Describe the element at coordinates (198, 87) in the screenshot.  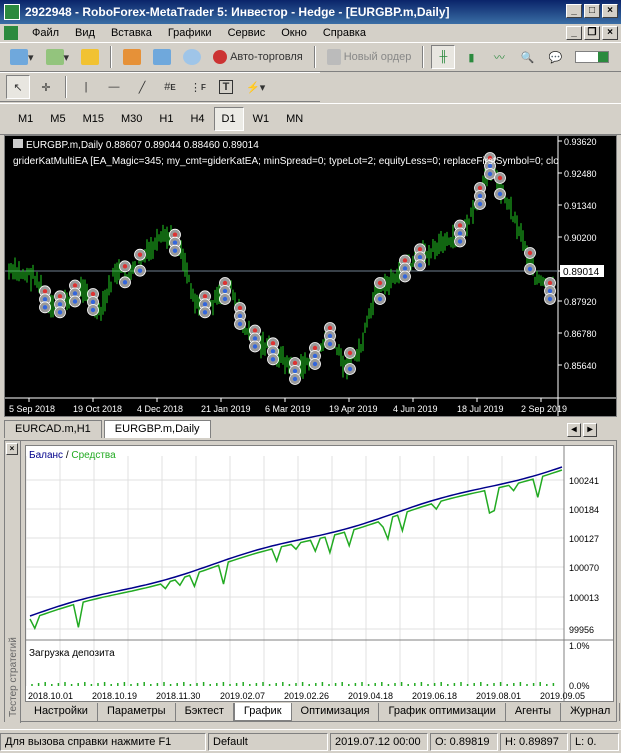
I see `fibo-button: ⋮ F` at that location.